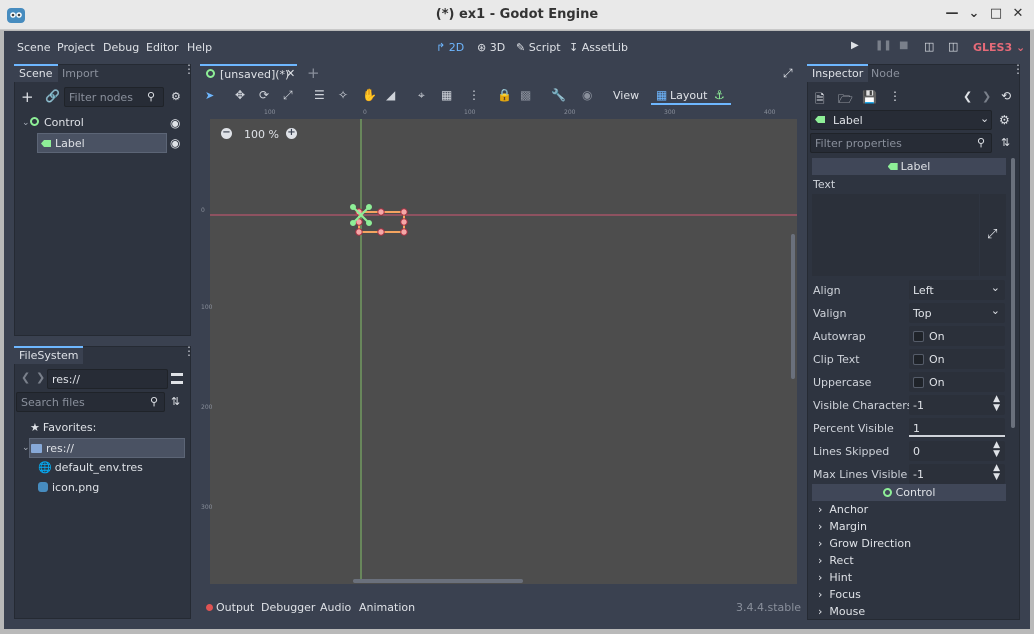 The height and width of the screenshot is (634, 1034). I want to click on scene-dock-menu-icon: ⋮, so click(189, 72).